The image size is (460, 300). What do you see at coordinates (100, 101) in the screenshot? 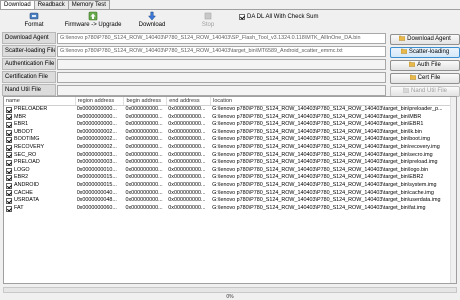
I see `column-header-region-address: region address` at bounding box center [100, 101].